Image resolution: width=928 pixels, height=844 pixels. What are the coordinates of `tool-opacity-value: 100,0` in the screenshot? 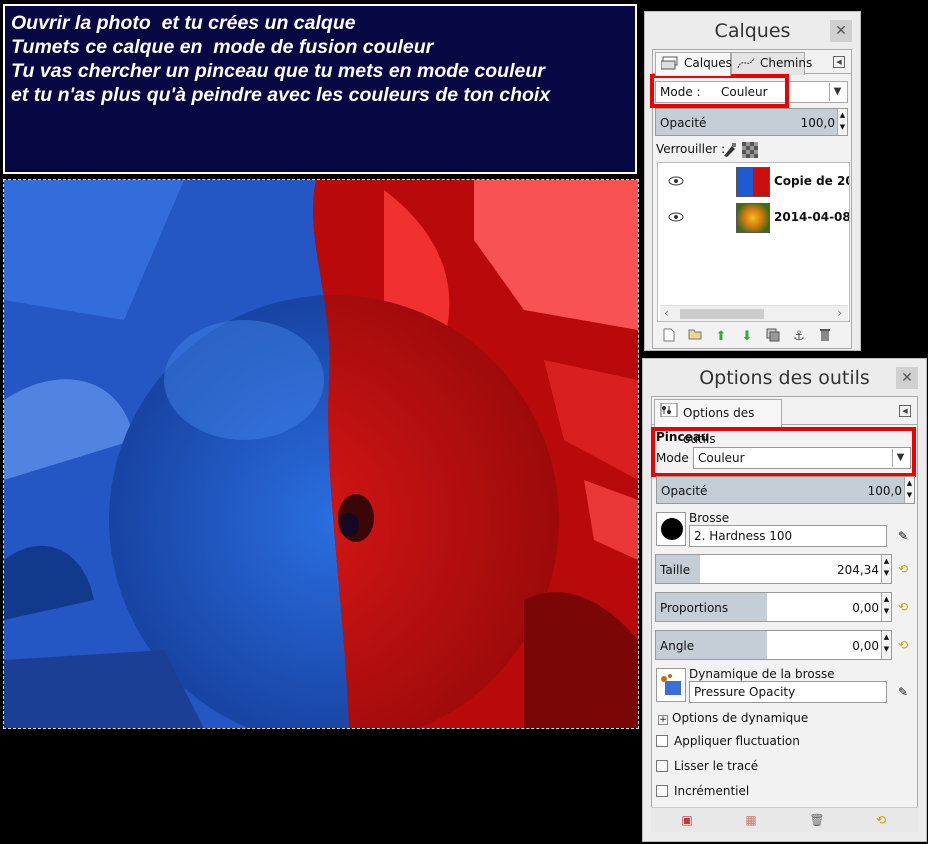 It's located at (884, 491).